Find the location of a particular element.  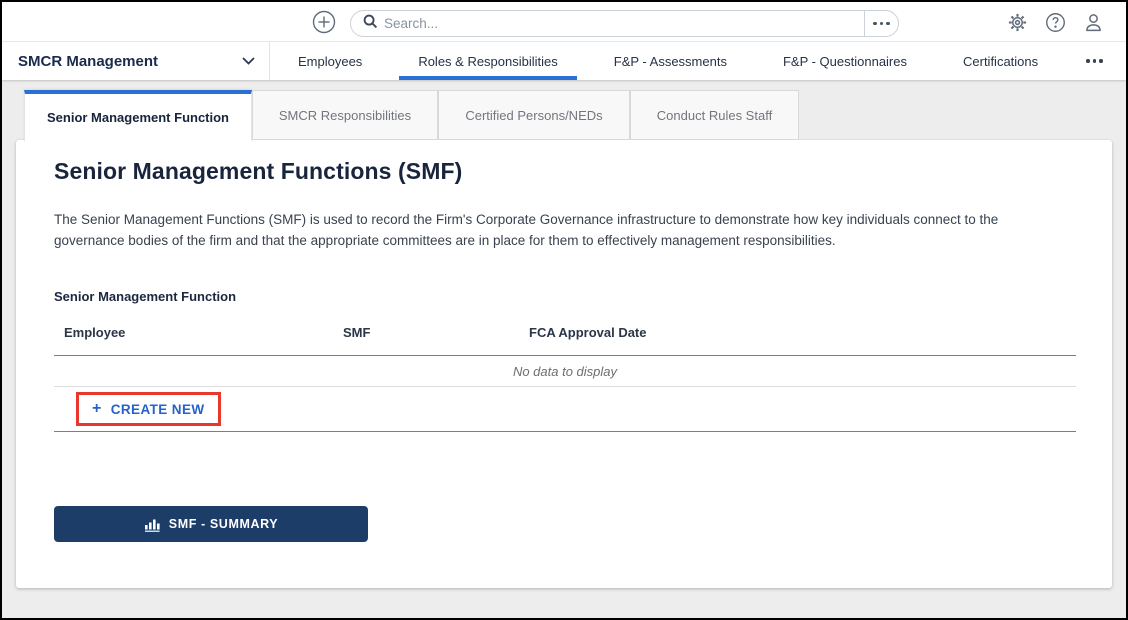

nav-item-fp-assessments: F&P - Assessments is located at coordinates (670, 61).